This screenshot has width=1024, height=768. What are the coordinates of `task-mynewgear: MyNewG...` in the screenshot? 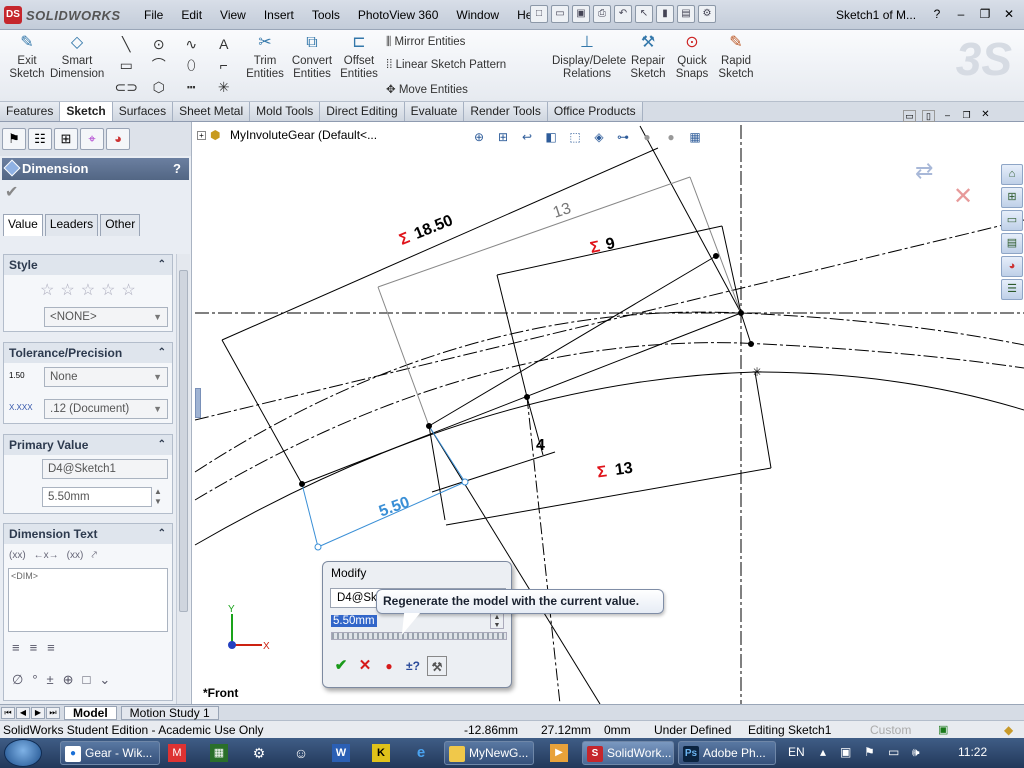 It's located at (489, 753).